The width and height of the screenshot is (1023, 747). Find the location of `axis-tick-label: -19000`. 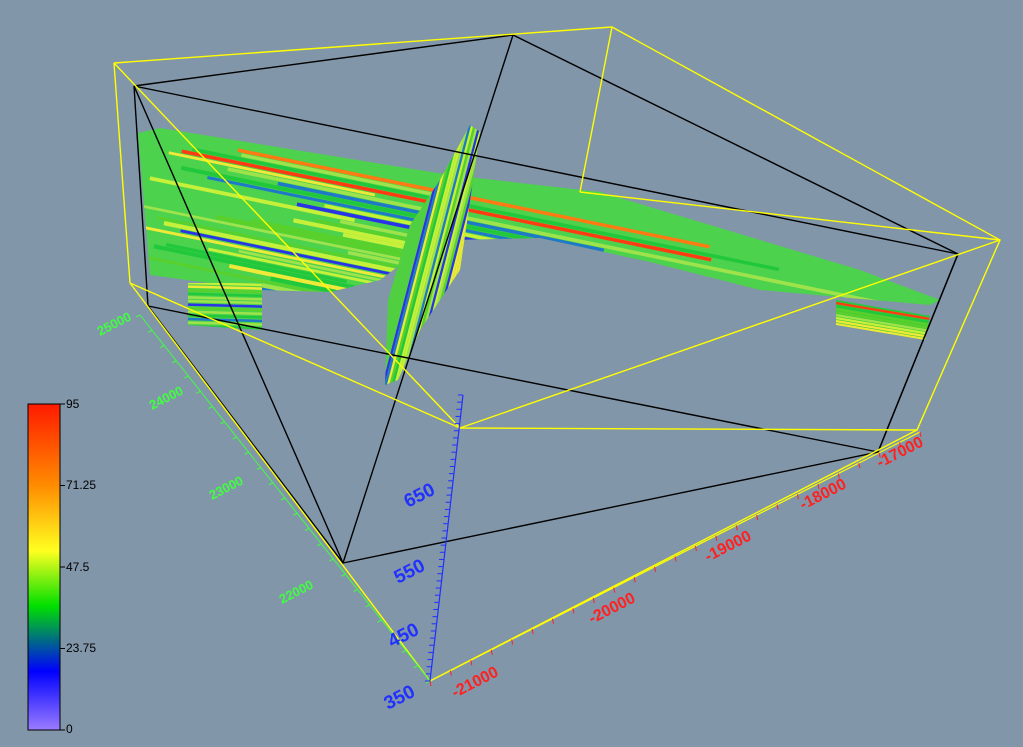

axis-tick-label: -19000 is located at coordinates (728, 547).